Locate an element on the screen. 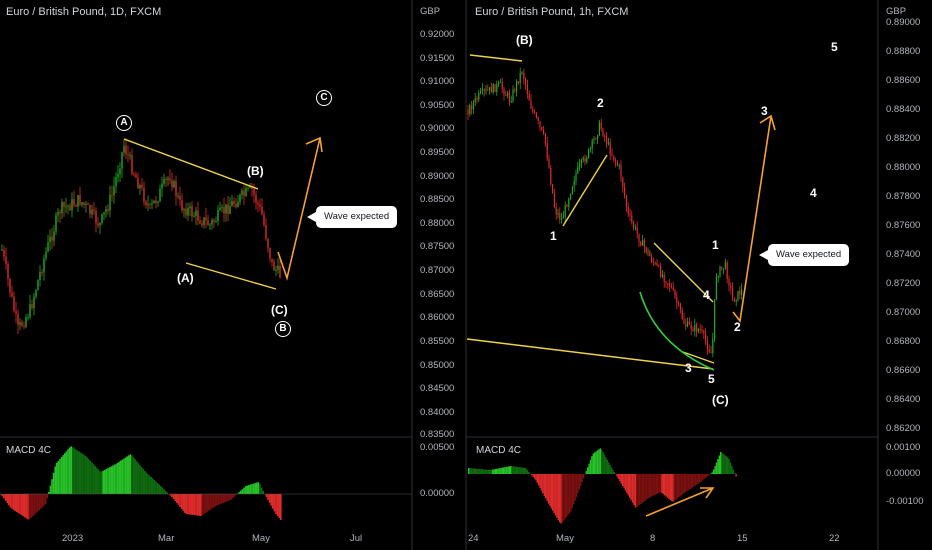 The image size is (932, 550). right-y-tick: 0.88800 is located at coordinates (903, 51).